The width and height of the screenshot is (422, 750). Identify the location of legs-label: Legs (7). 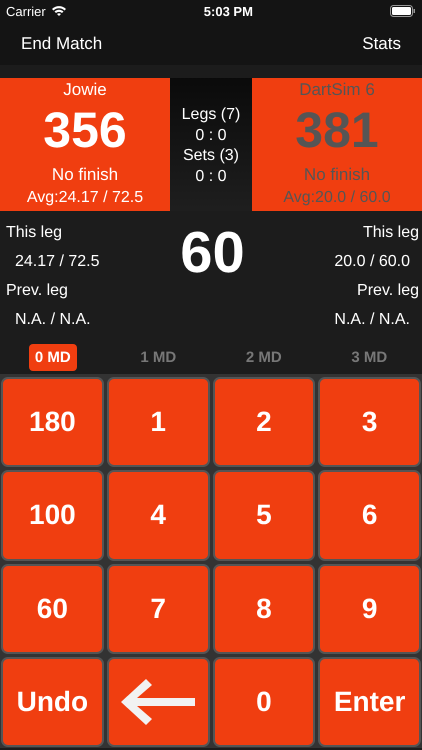
(211, 115).